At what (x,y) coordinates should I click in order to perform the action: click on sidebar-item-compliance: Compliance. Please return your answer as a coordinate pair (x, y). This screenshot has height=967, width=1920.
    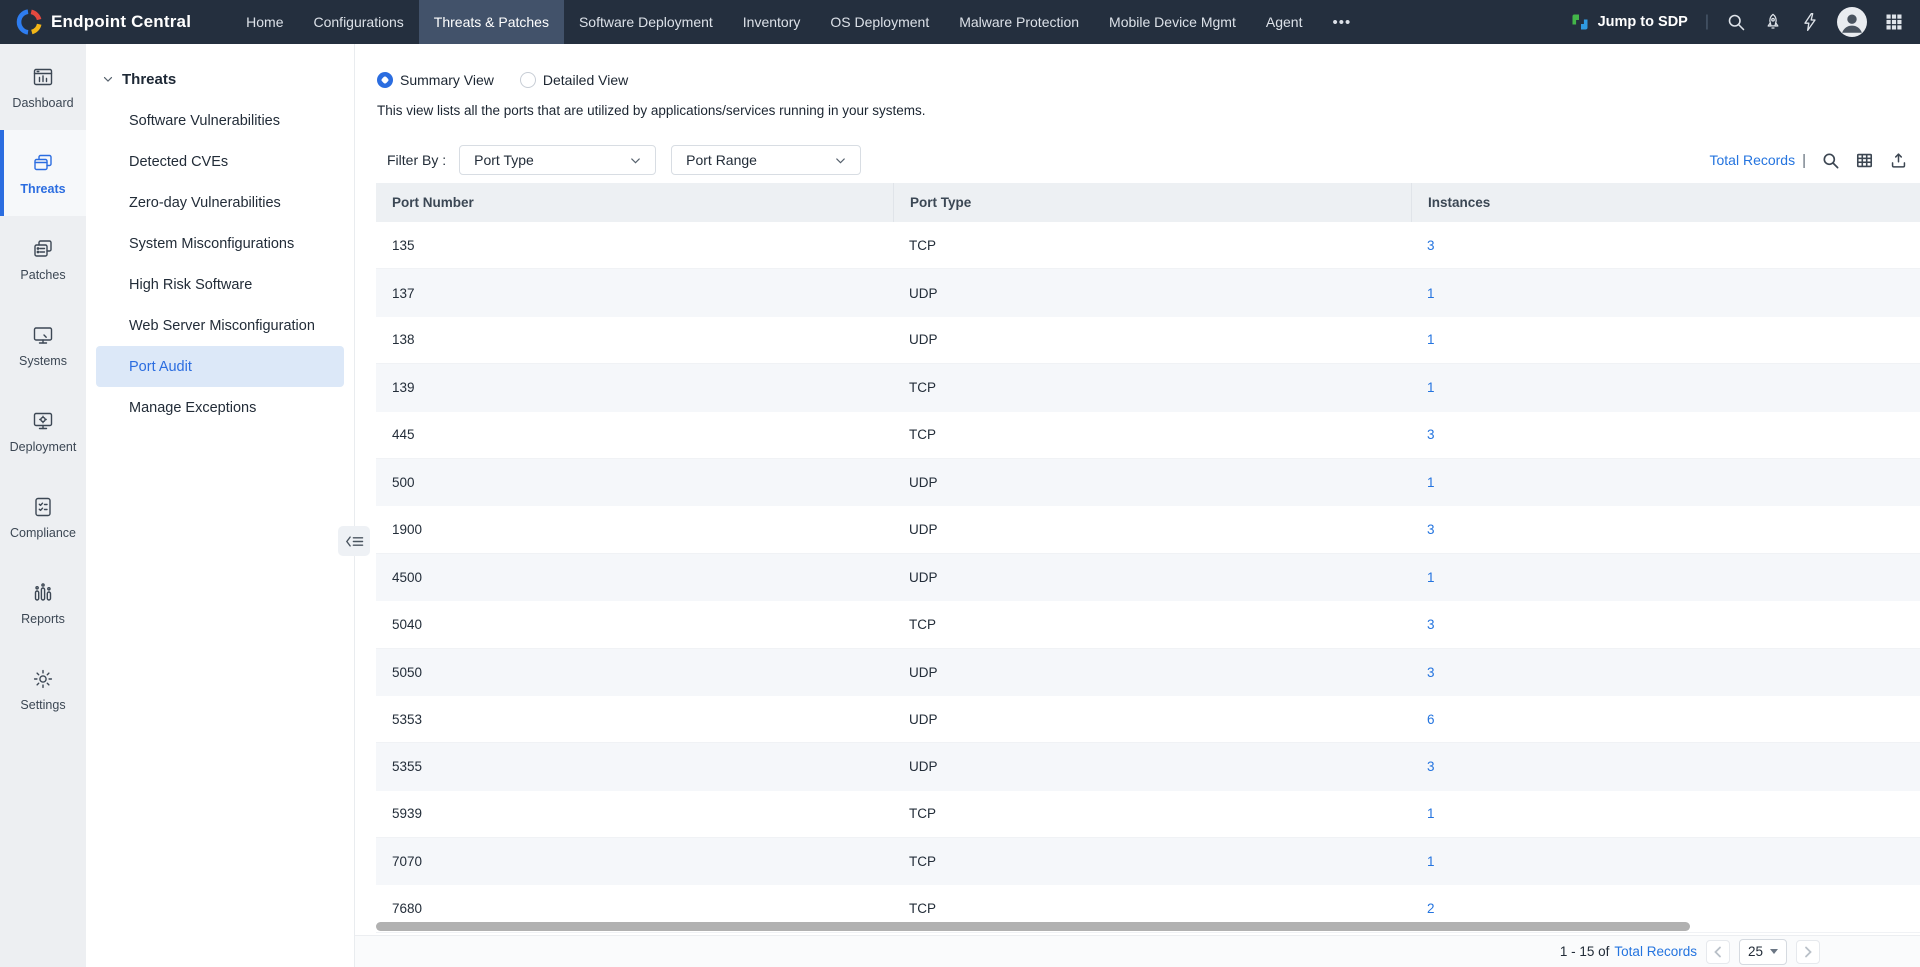
    Looking at the image, I should click on (43, 517).